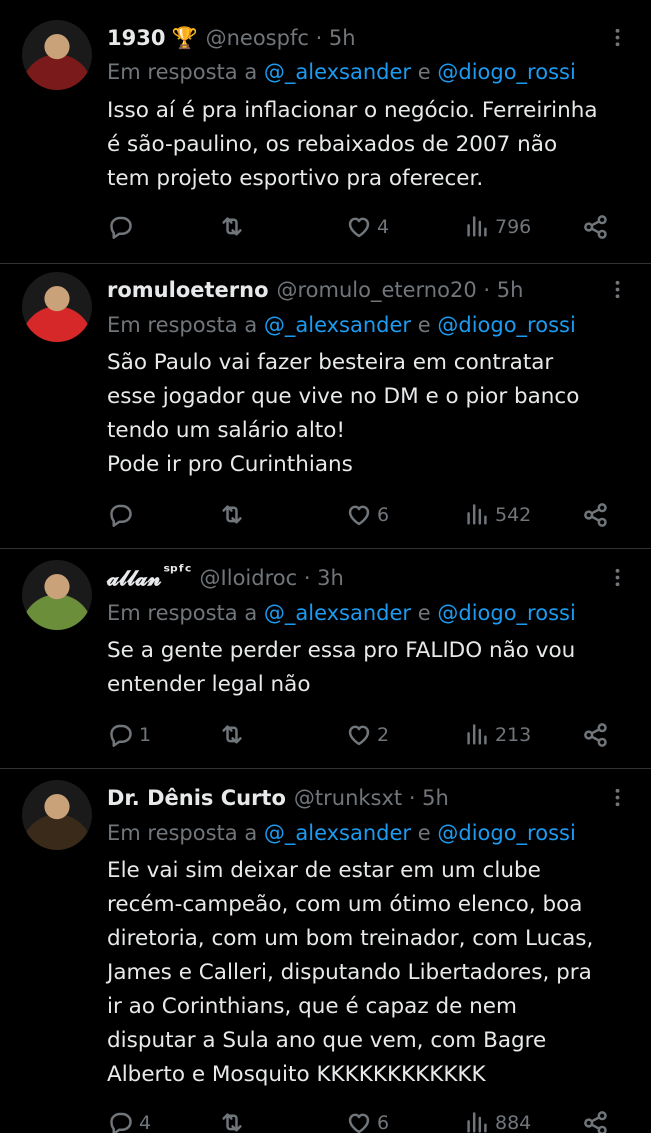  I want to click on author-name: Dr. Dênis Curto, so click(196, 798).